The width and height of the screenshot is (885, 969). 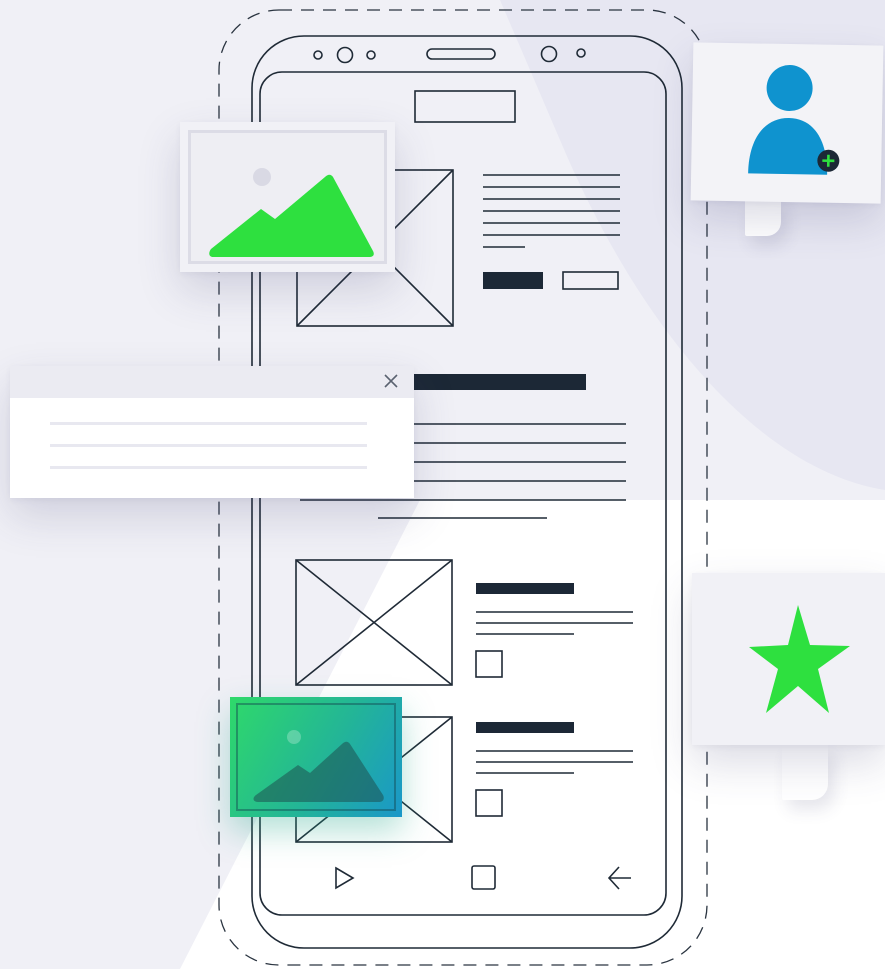 I want to click on star-icon, so click(x=799, y=659).